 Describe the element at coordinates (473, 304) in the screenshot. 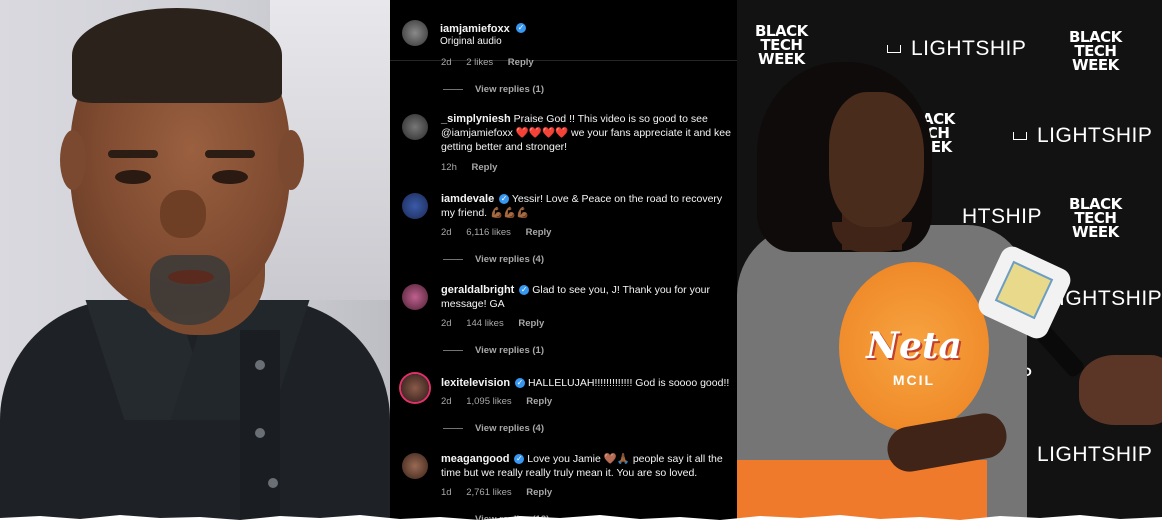

I see `comment-line: message! GA` at that location.